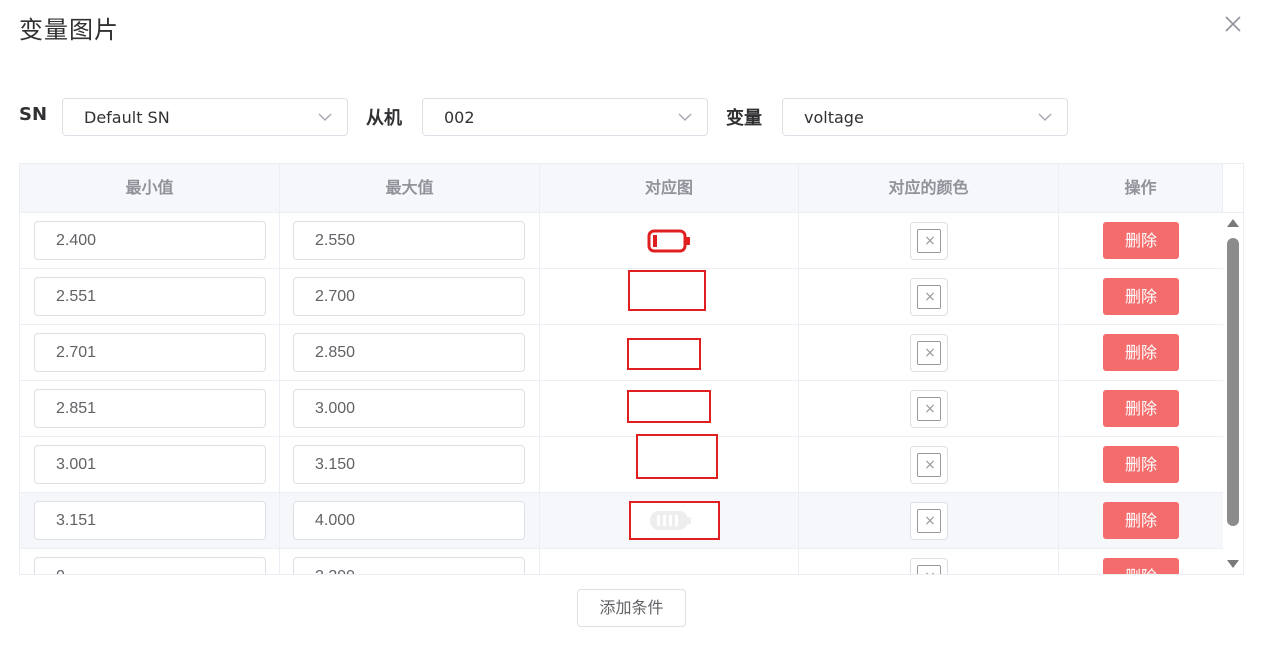 The height and width of the screenshot is (661, 1267). I want to click on column-header-color: 对应的颜色, so click(929, 188).